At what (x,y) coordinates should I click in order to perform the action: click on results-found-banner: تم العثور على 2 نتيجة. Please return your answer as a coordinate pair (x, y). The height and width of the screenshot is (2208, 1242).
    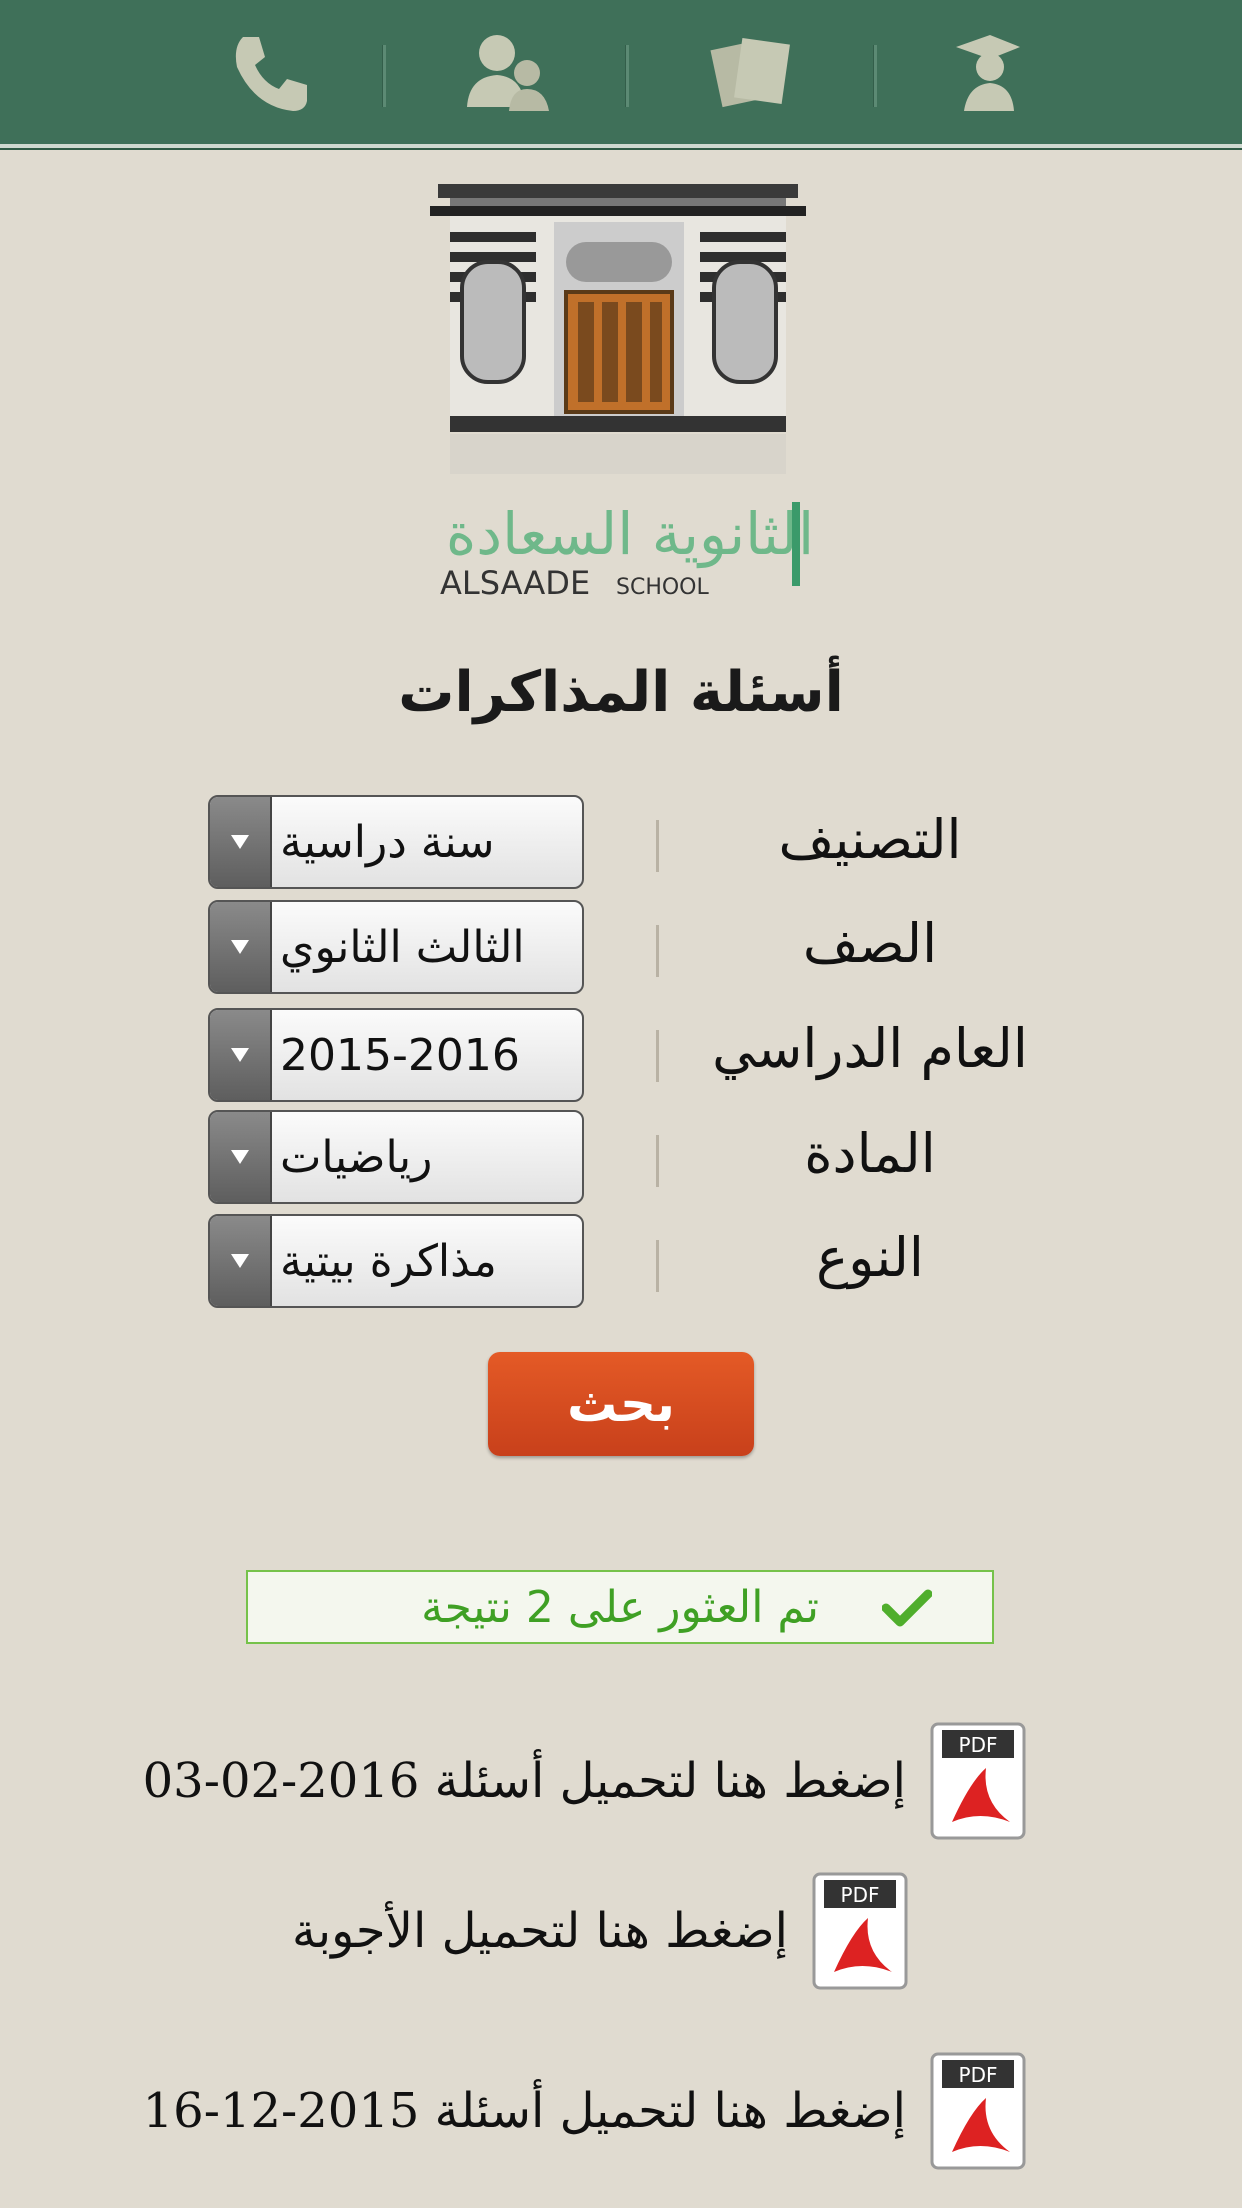
    Looking at the image, I should click on (620, 1607).